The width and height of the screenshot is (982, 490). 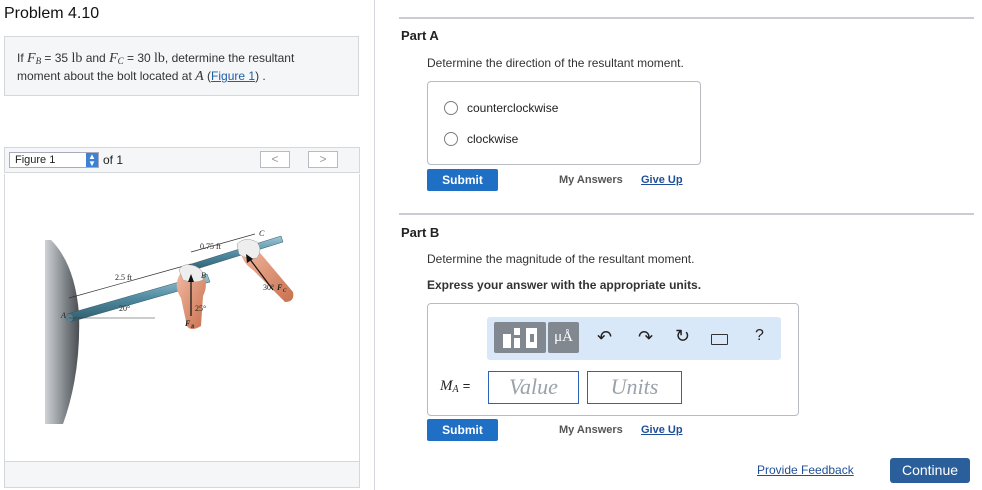 What do you see at coordinates (492, 139) in the screenshot?
I see `choice-clockwise-label: clockwise` at bounding box center [492, 139].